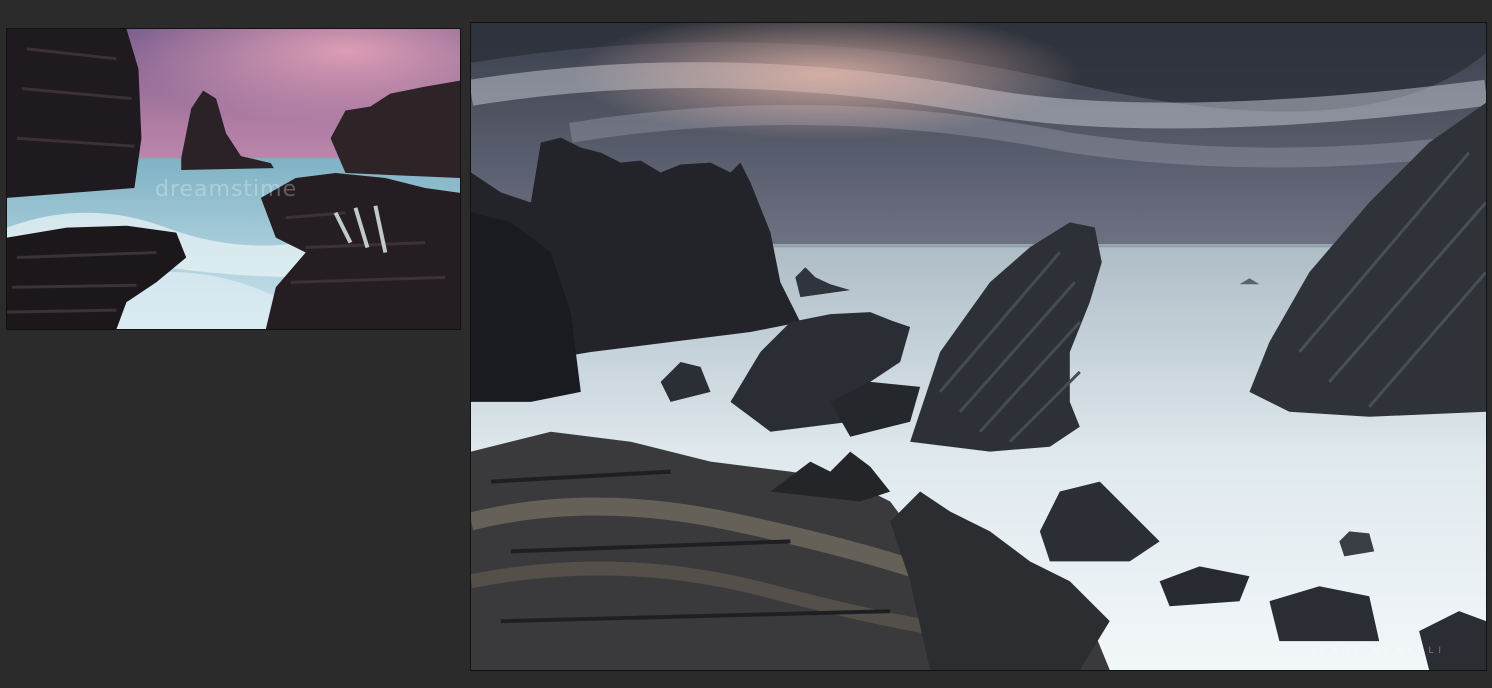 This screenshot has height=688, width=1492. I want to click on left-seascape-image, so click(233, 179).